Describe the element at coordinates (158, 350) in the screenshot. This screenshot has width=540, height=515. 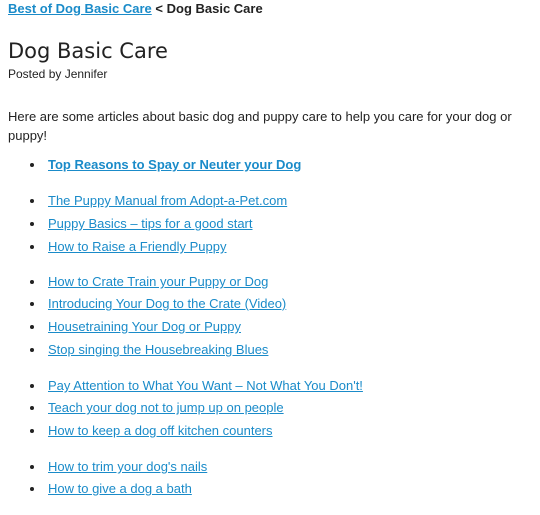
I see `link-housebreaking-blues: Stop singing the Housebreaking Blues` at that location.